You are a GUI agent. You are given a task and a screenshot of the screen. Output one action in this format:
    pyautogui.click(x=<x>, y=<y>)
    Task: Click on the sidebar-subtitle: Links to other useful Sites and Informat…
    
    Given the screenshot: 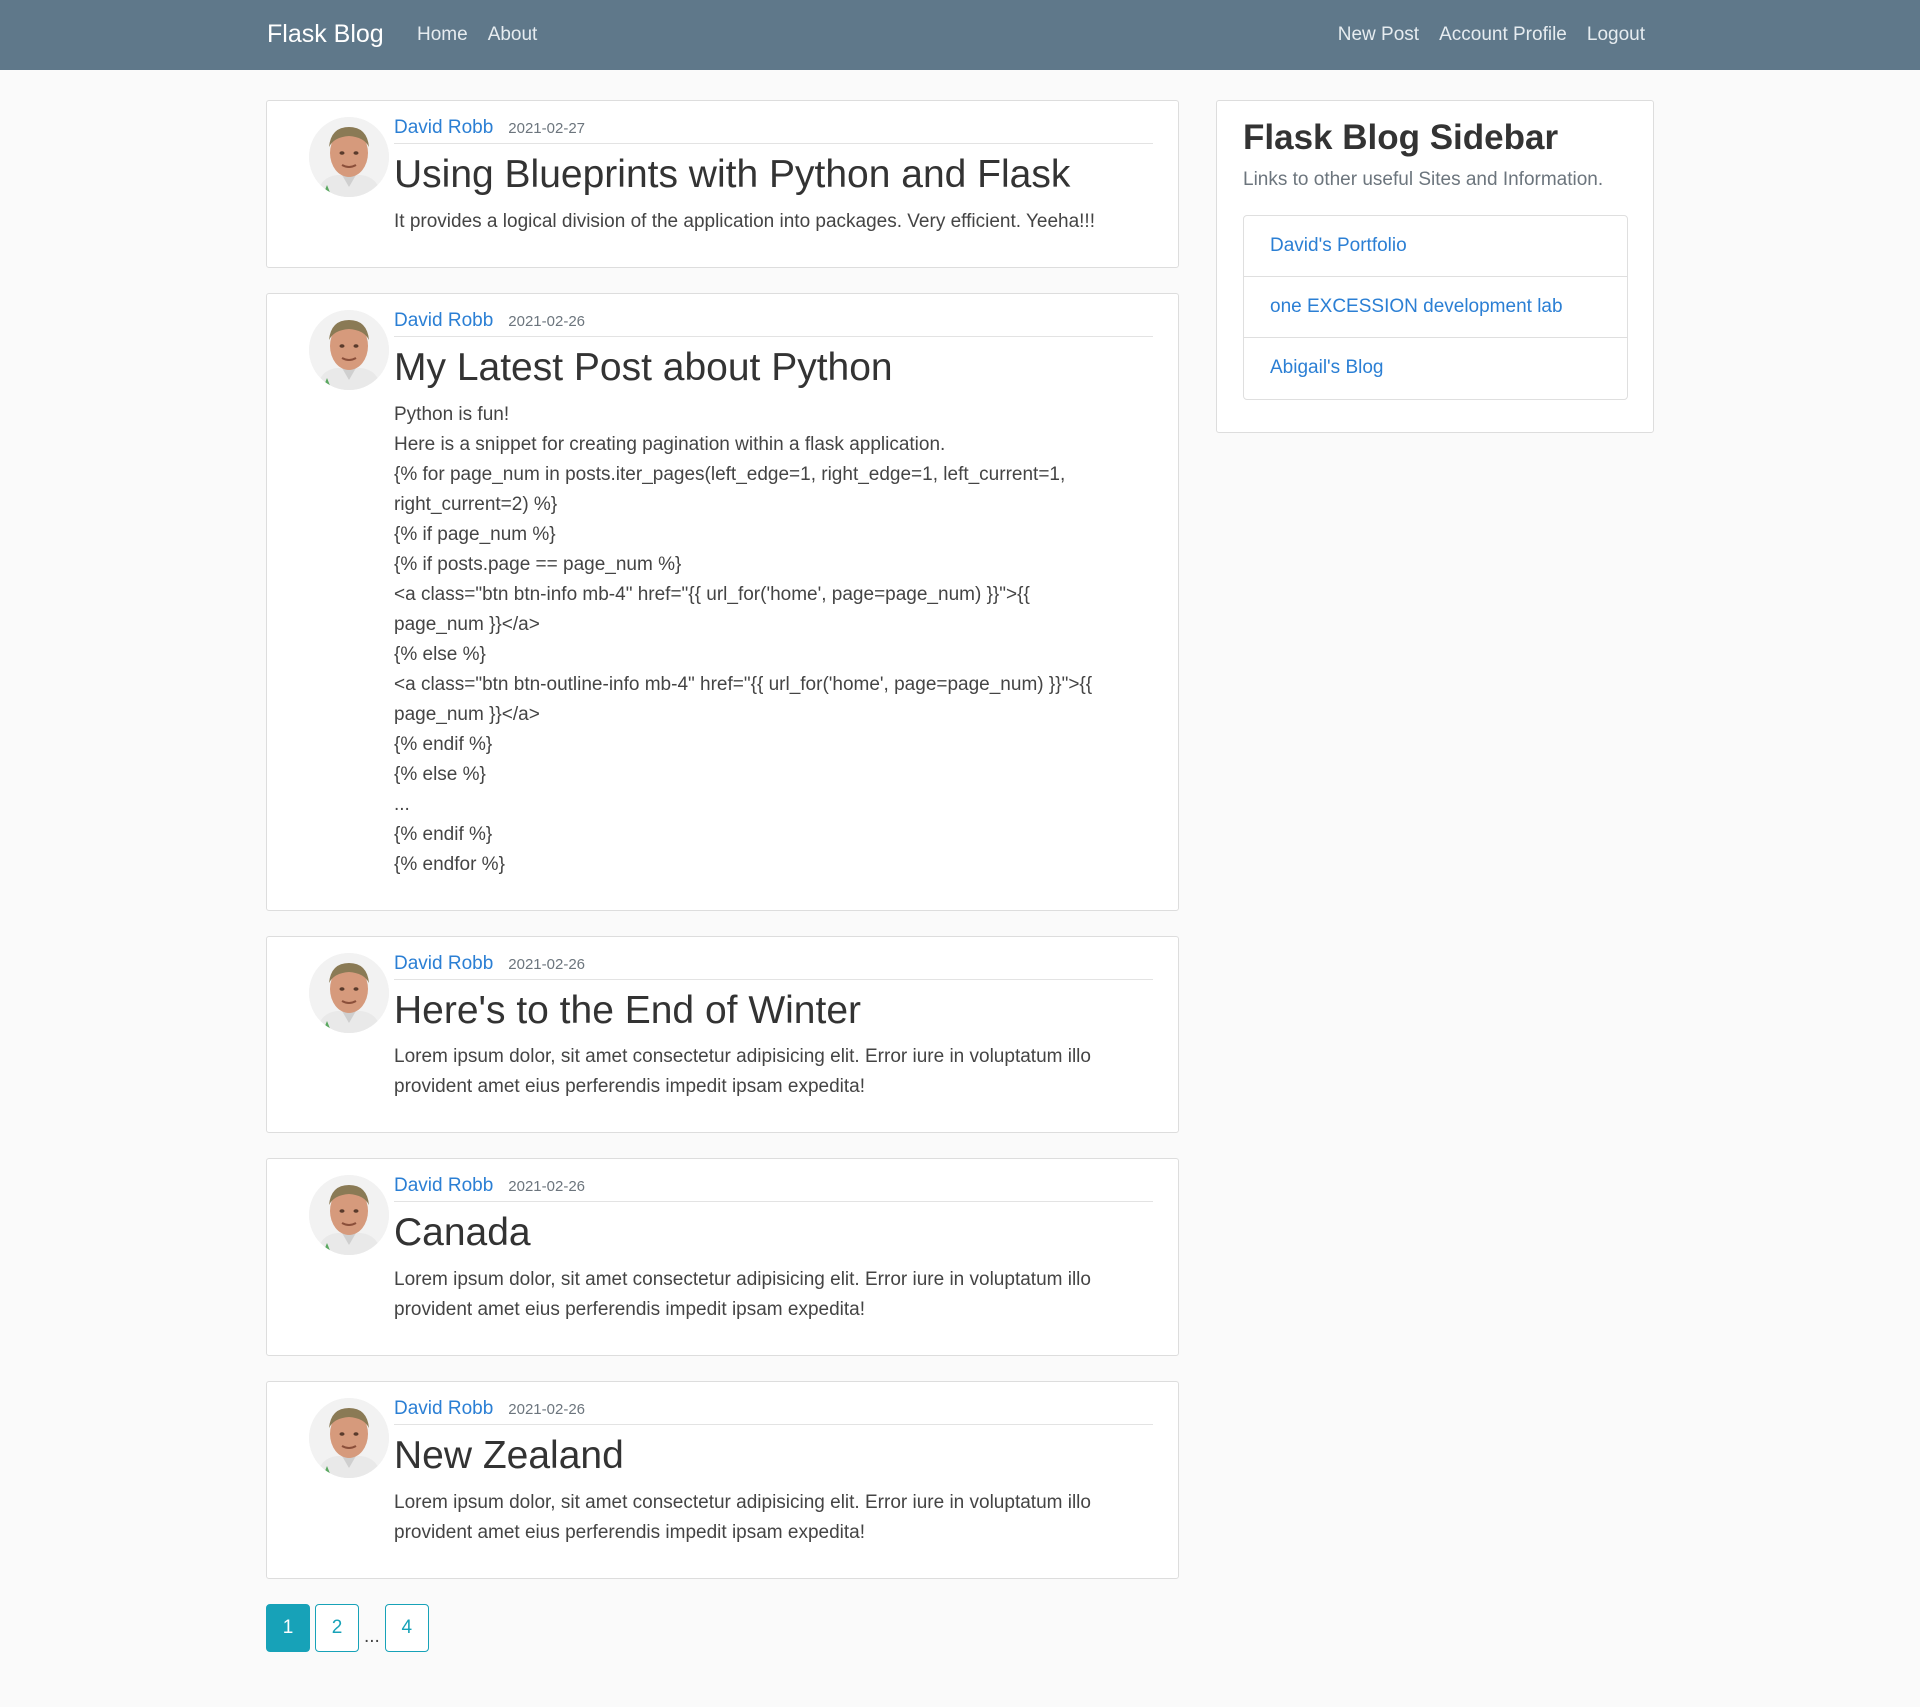 What is the action you would take?
    pyautogui.click(x=1423, y=179)
    